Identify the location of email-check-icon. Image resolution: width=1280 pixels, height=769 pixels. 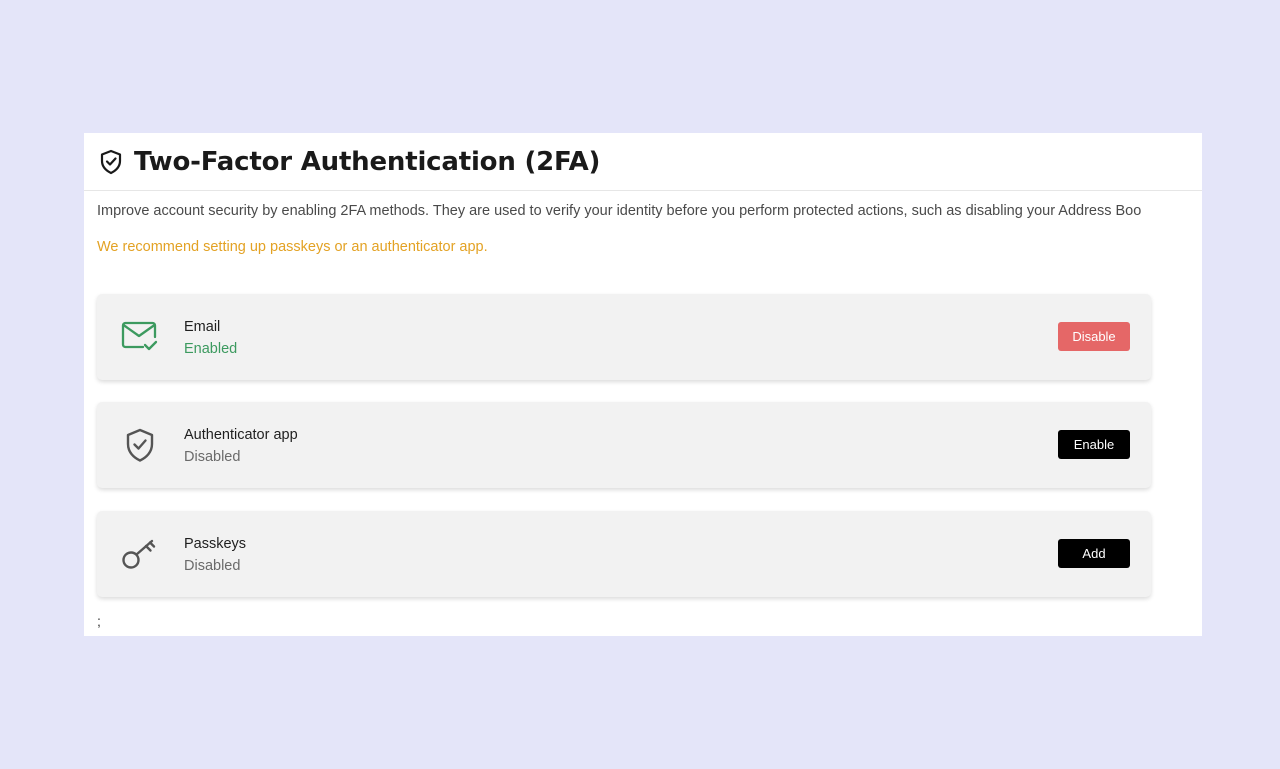
(140, 337).